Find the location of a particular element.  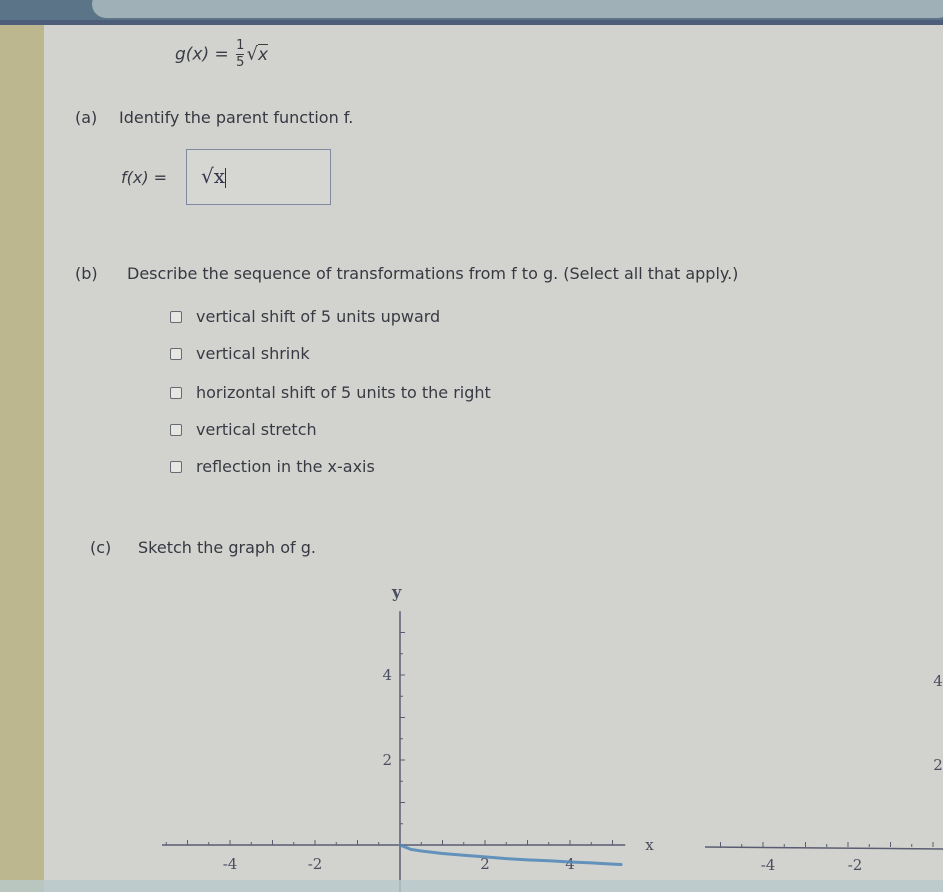

x-tick-label: -2 is located at coordinates (315, 864).